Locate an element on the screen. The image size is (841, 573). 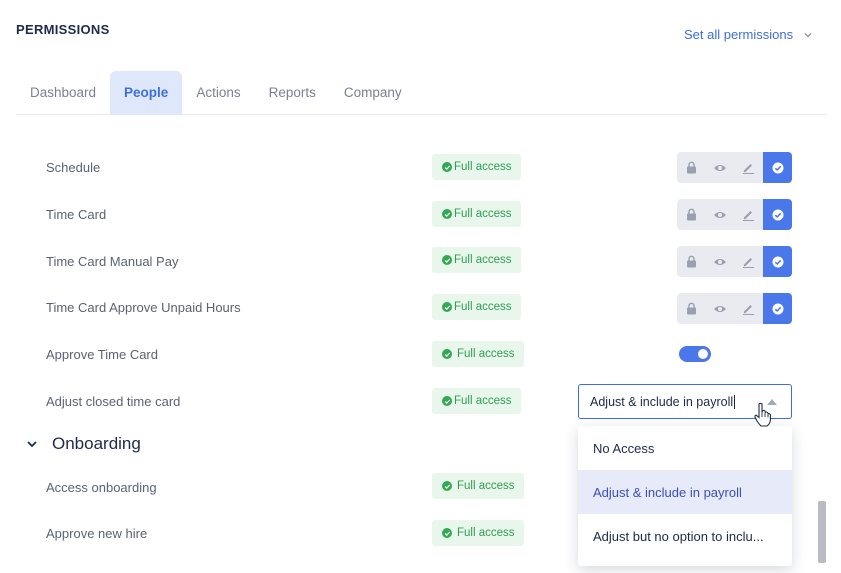
row-label-approve-new-hire: Approve new hire is located at coordinates (97, 533).